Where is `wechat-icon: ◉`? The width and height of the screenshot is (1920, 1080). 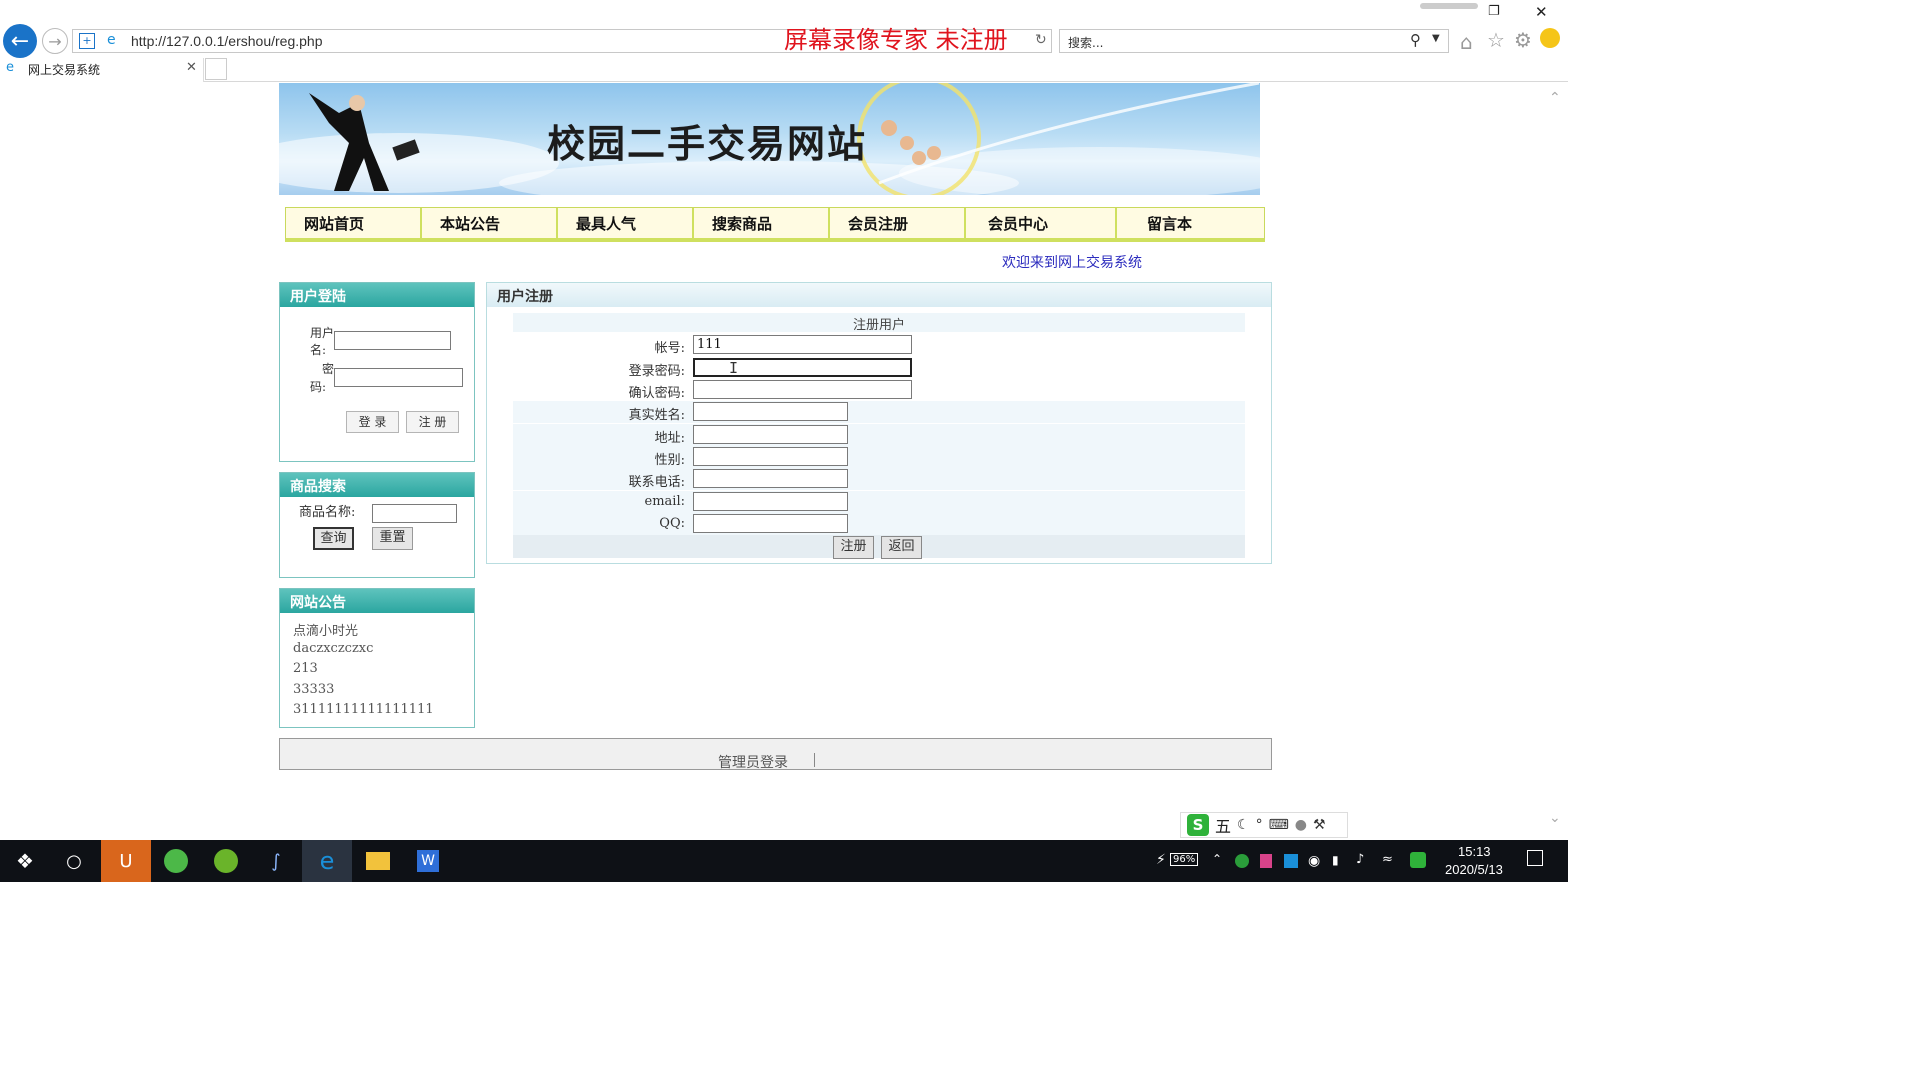 wechat-icon: ◉ is located at coordinates (1314, 861).